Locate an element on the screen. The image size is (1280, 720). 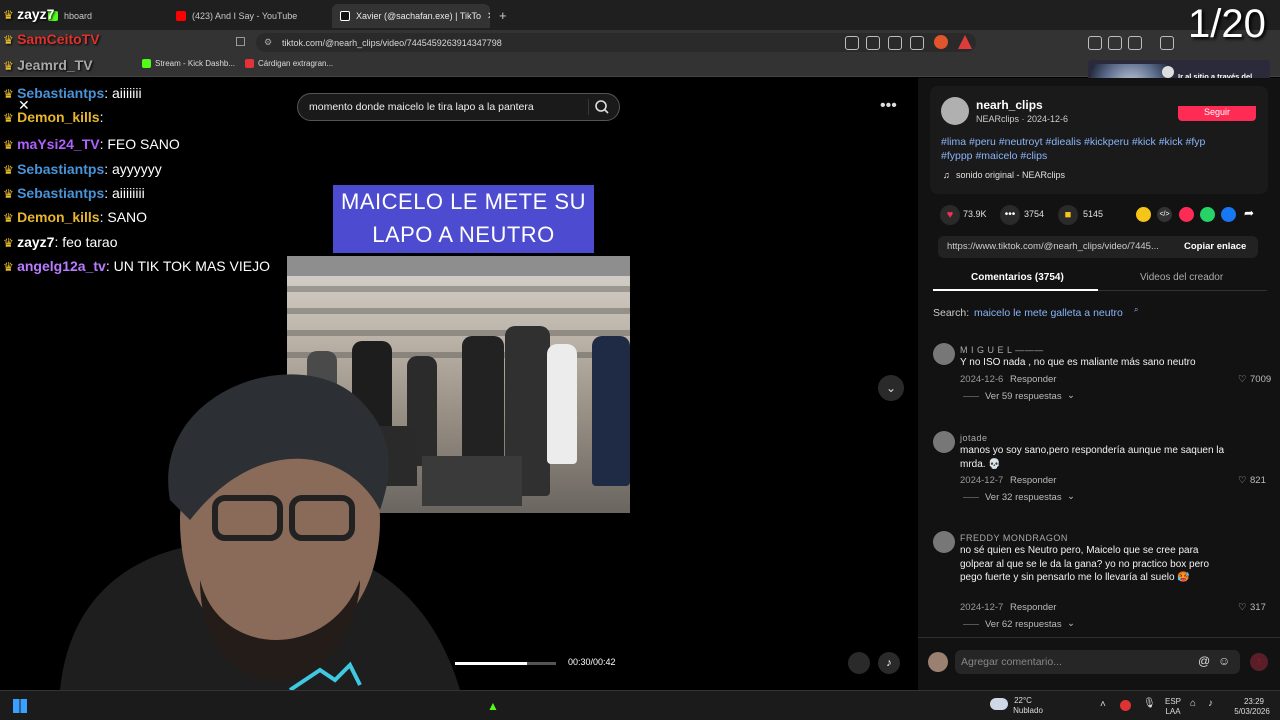
send-icon is located at coordinates (1186, 214).